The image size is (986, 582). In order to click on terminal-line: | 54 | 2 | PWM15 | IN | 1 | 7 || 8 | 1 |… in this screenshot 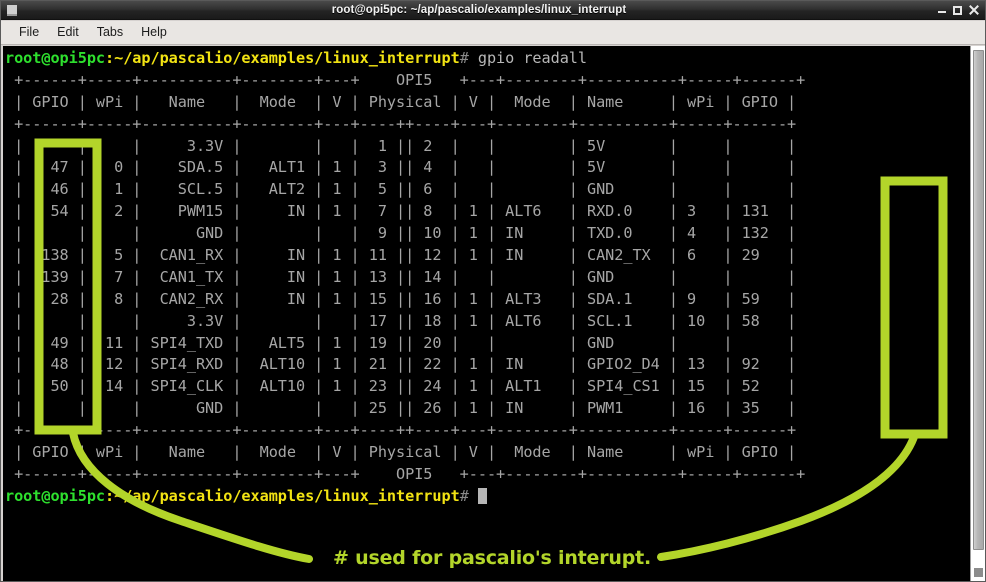, I will do `click(401, 211)`.